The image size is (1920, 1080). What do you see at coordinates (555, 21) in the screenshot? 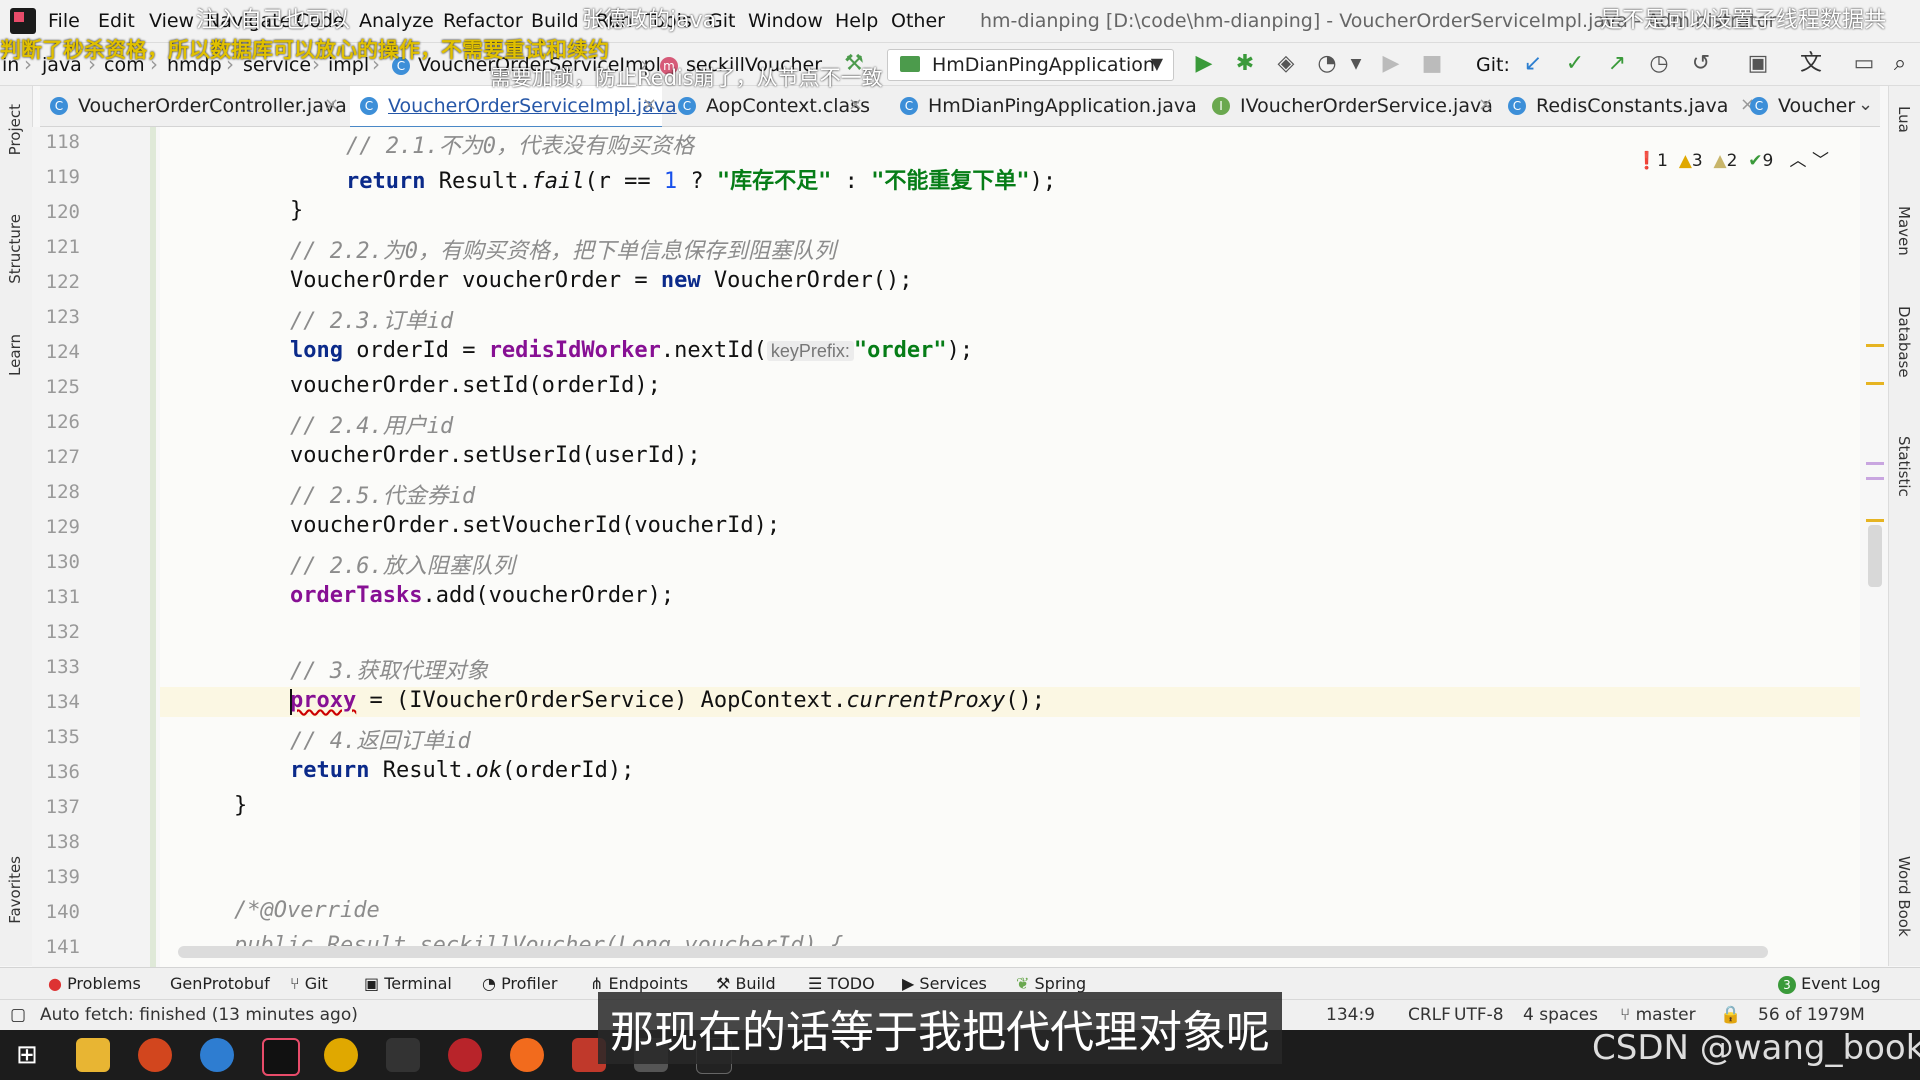
I see `menu-build: Build` at bounding box center [555, 21].